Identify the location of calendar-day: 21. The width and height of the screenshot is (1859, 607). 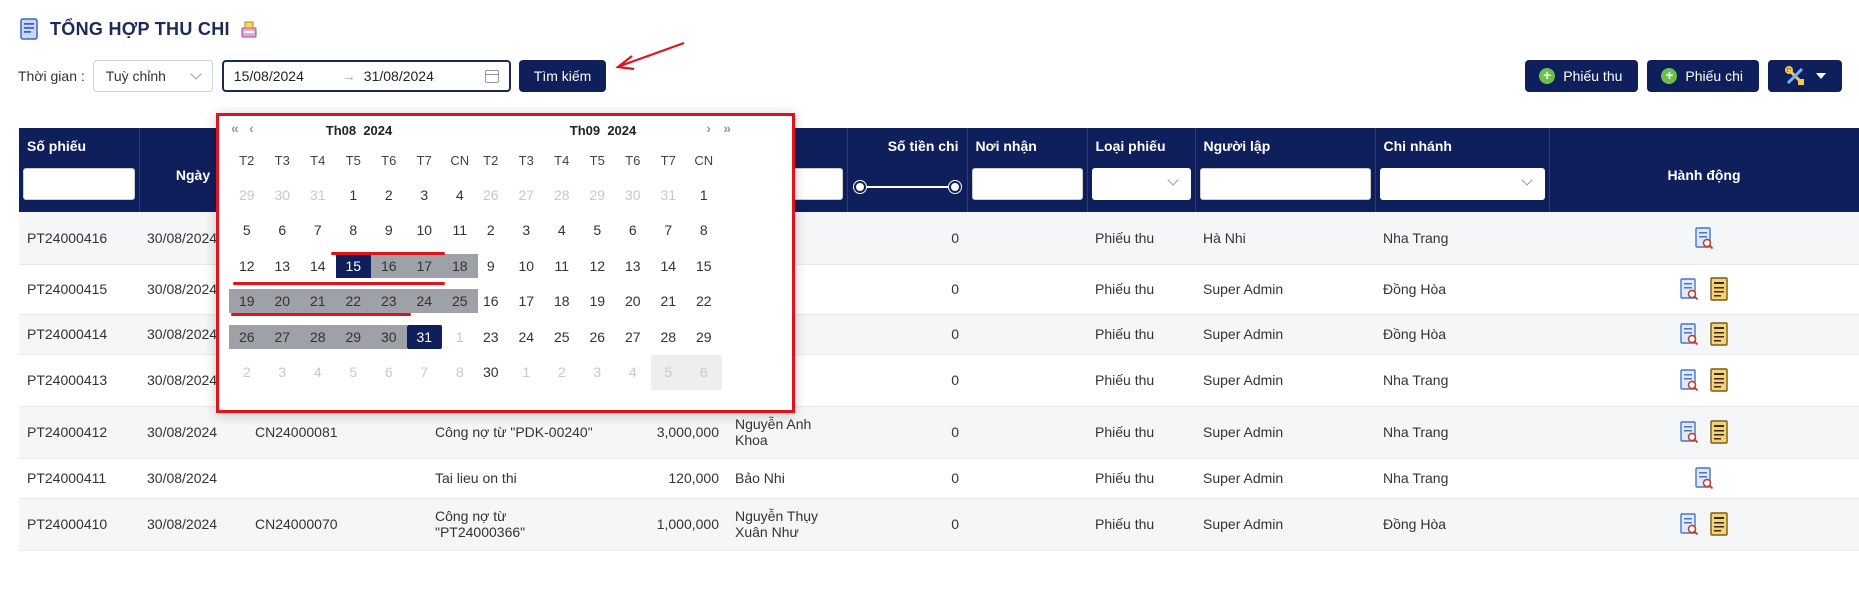
(669, 302).